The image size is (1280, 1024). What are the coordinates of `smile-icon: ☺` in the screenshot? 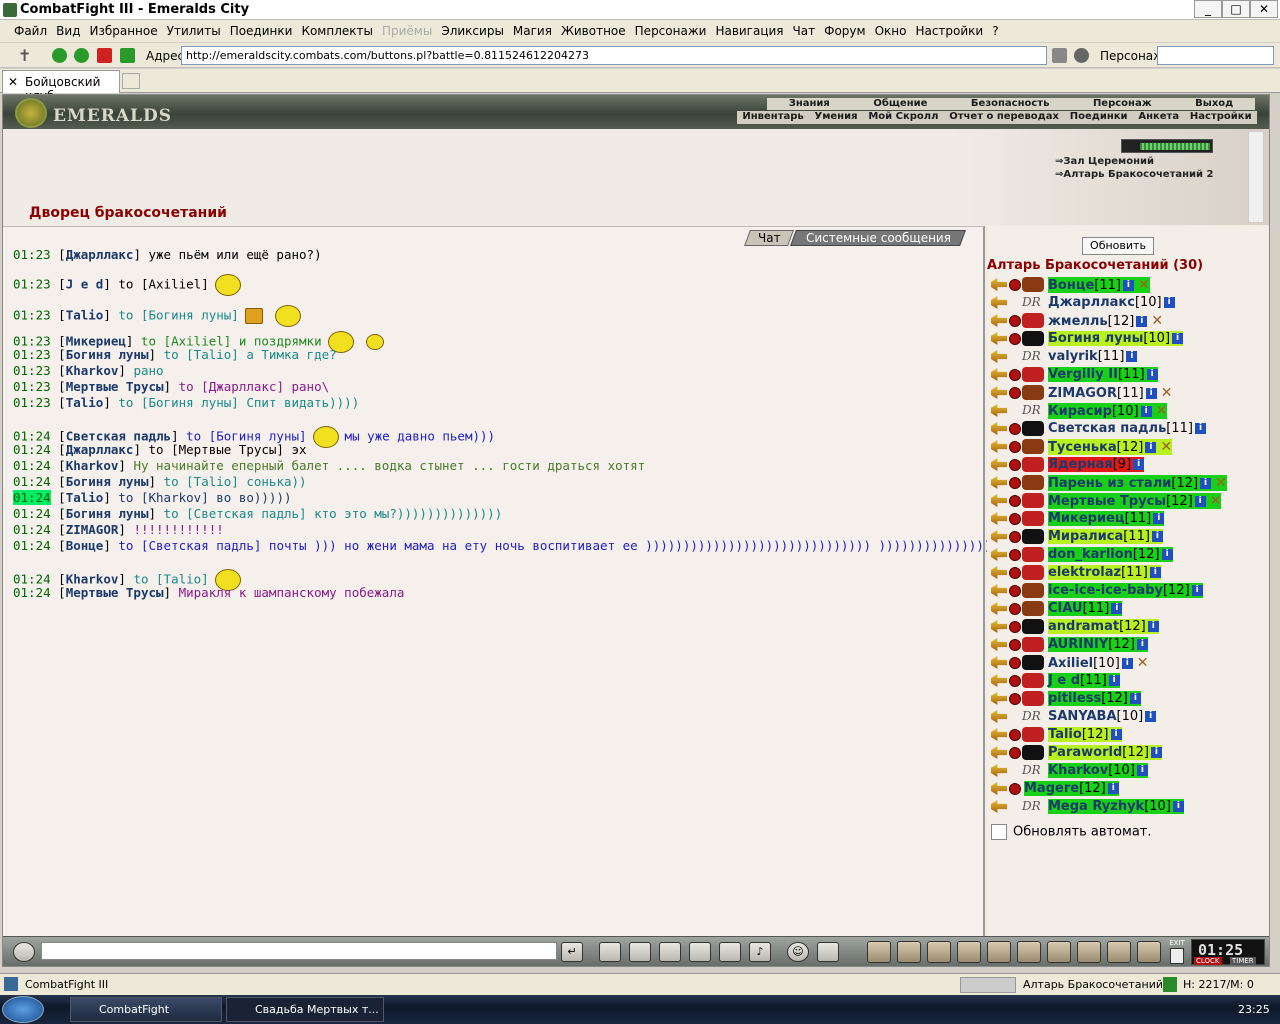 It's located at (798, 952).